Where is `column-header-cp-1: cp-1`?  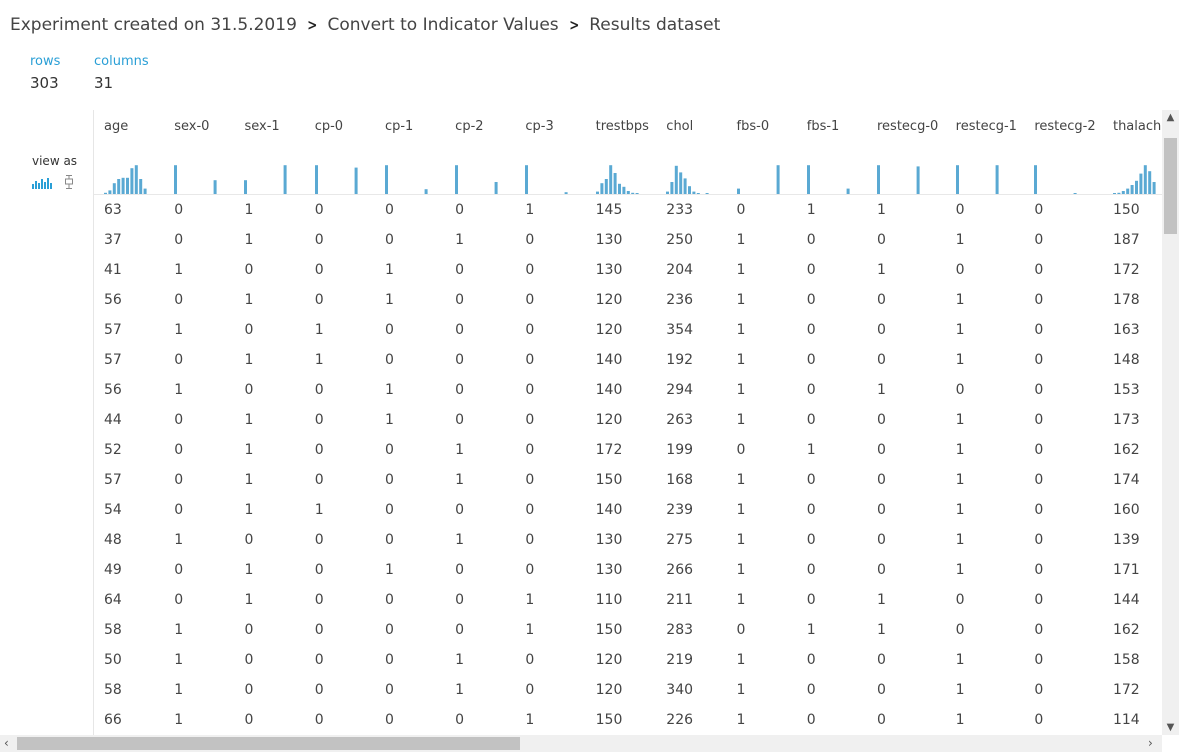
column-header-cp-1: cp-1 is located at coordinates (410, 126).